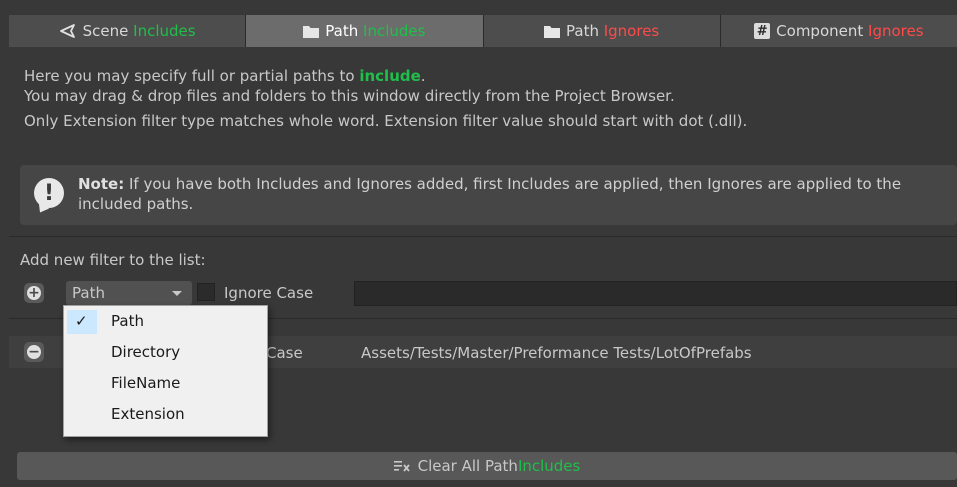 This screenshot has width=957, height=487. What do you see at coordinates (820, 31) in the screenshot?
I see `tab-label: Component` at bounding box center [820, 31].